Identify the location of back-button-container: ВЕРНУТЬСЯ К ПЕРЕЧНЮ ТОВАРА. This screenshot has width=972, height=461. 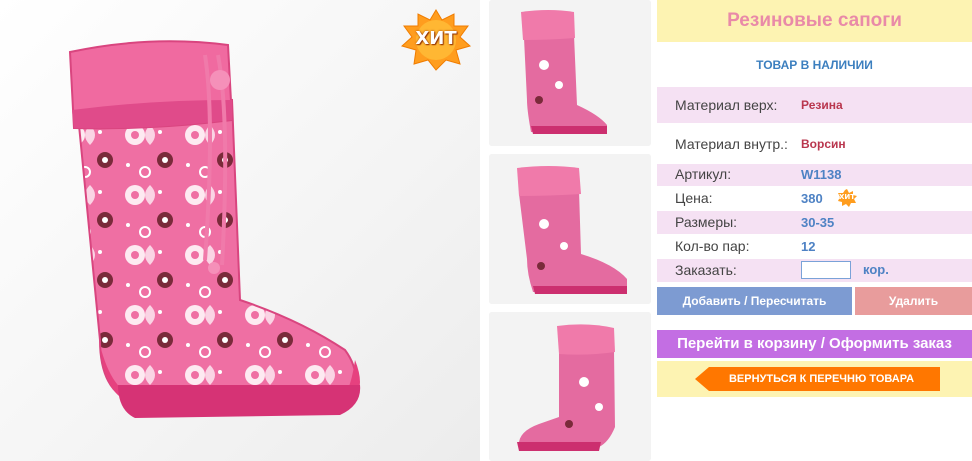
(814, 379).